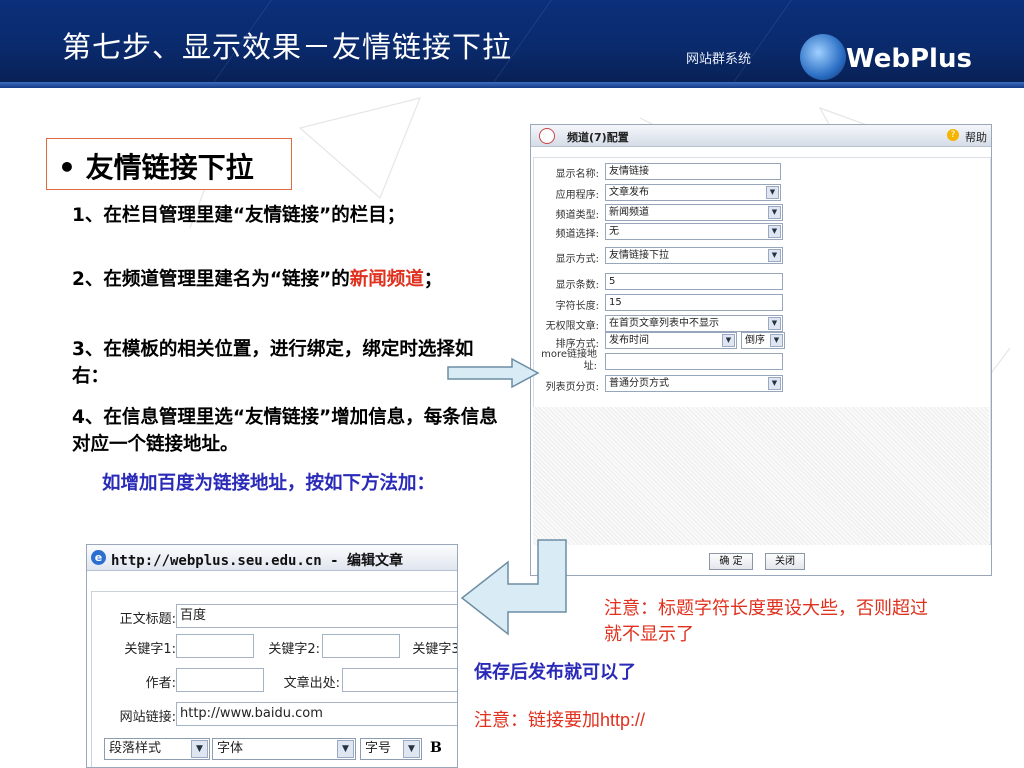 The image size is (1024, 768). I want to click on paragraph-style-select: 段落样式 ▼, so click(157, 749).